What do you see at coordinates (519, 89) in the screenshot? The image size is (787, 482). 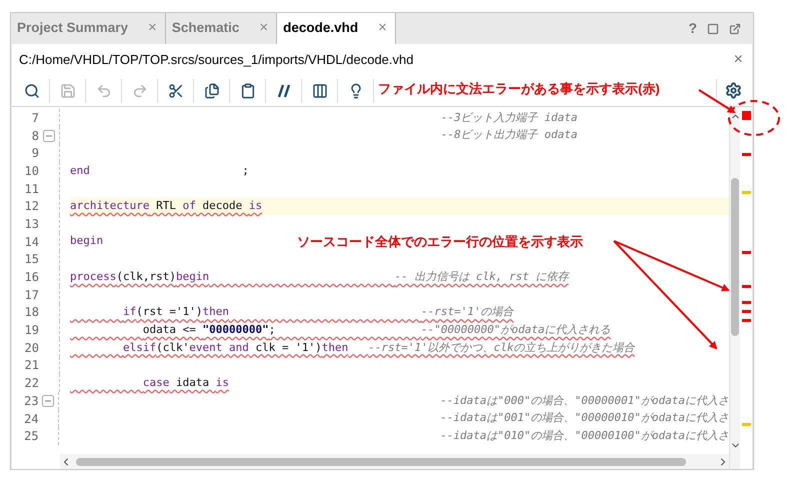 I see `annotation-text: ファイル内に文法エラーがある事を示す表示(赤)` at bounding box center [519, 89].